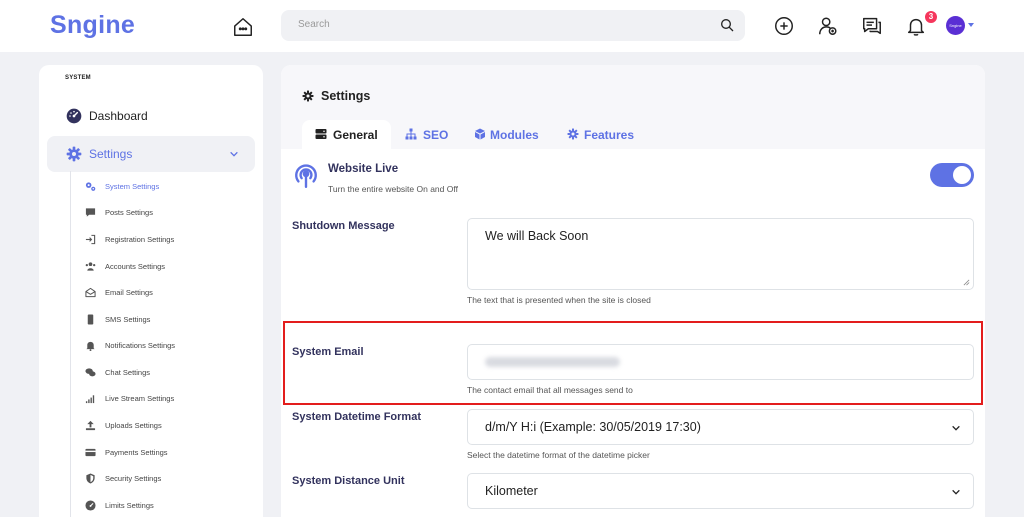 This screenshot has width=1024, height=517. Describe the element at coordinates (348, 481) in the screenshot. I see `distance-unit-label: System Distance Unit` at that location.